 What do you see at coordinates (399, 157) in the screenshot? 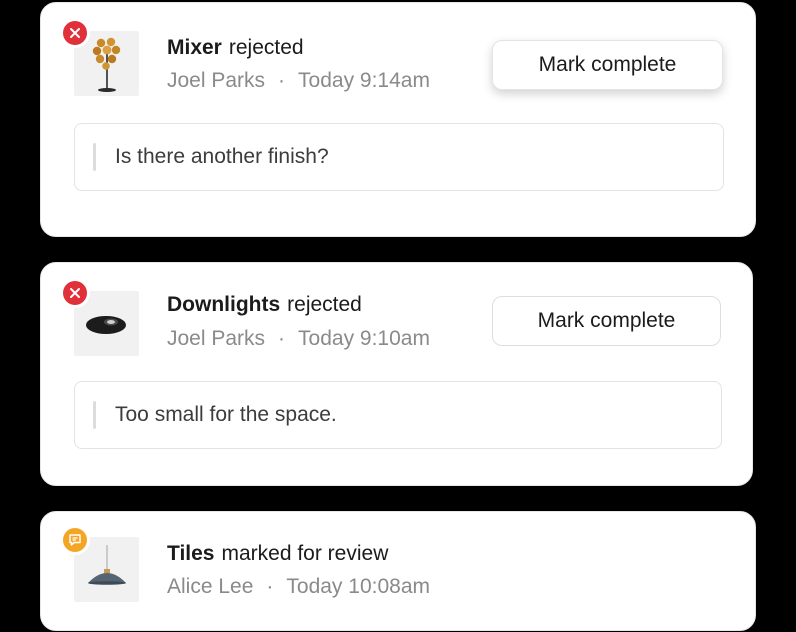
I see `comment-box: Is there another finish?` at bounding box center [399, 157].